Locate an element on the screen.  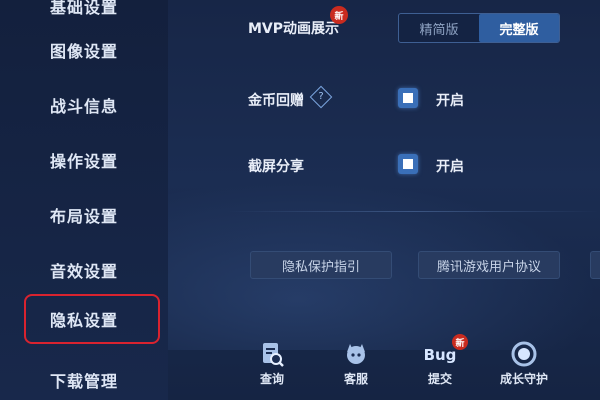
sidebar-item-download-manager: 下载管理 is located at coordinates (84, 380).